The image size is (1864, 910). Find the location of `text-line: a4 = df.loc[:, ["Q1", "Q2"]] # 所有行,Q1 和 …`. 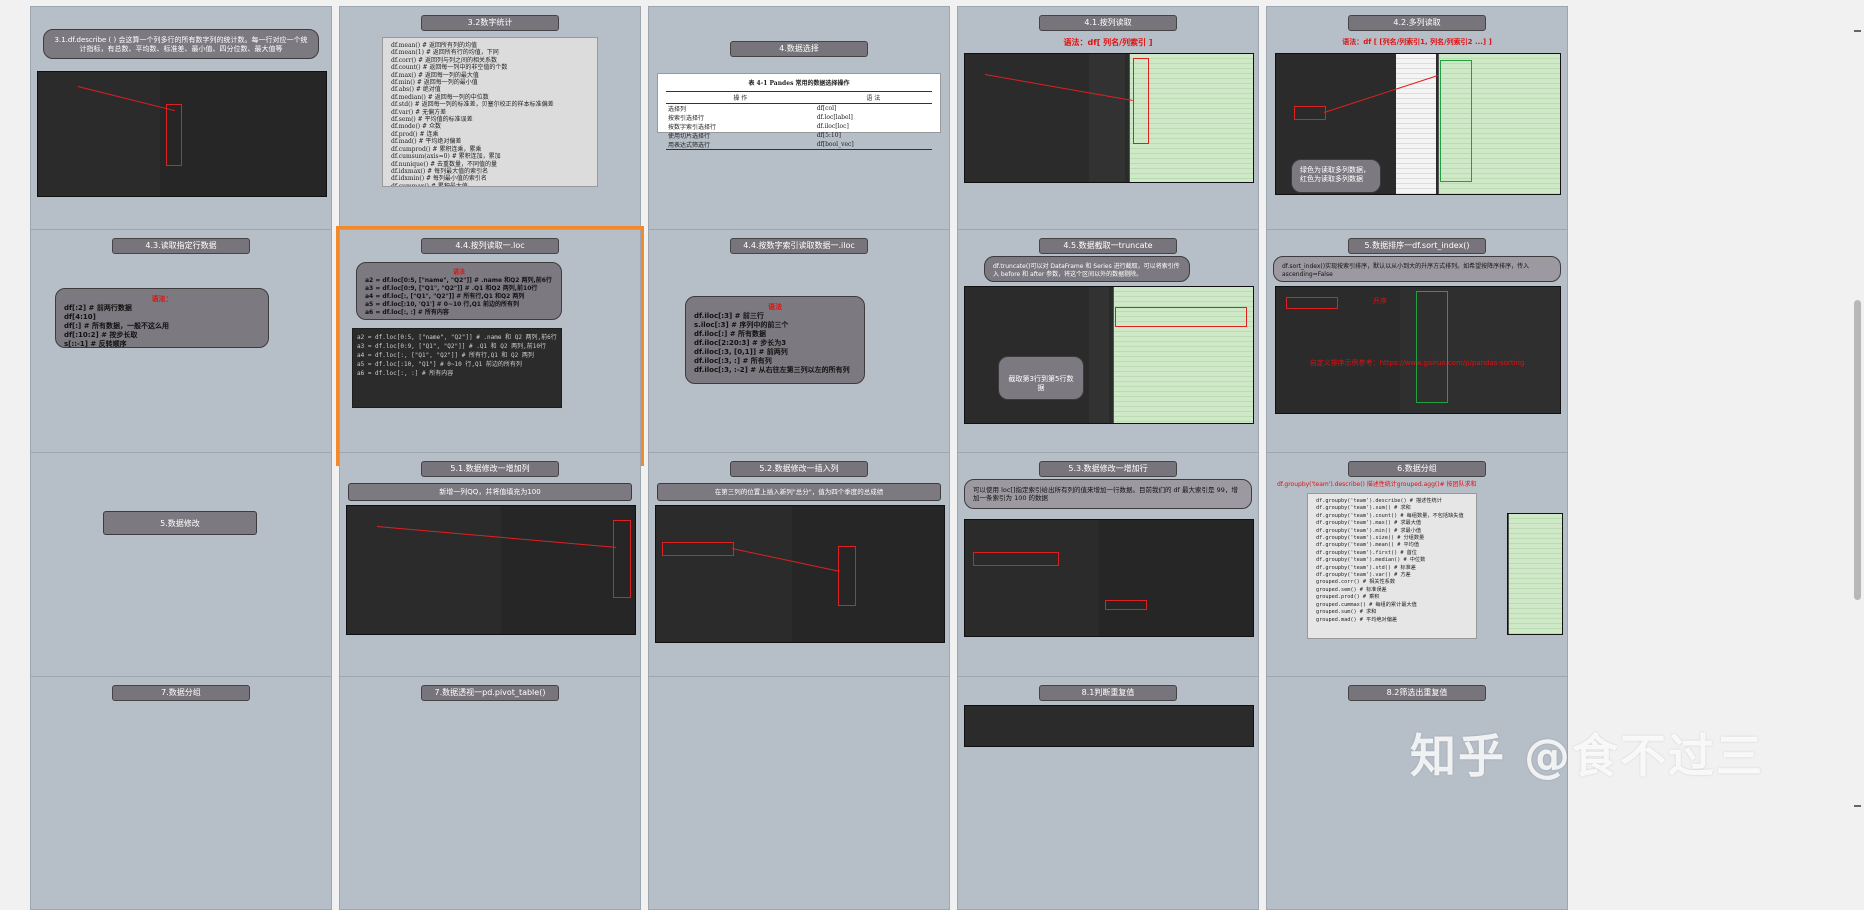

text-line: a4 = df.loc[:, ["Q1", "Q2"]] # 所有行,Q1 和 … is located at coordinates (445, 355).